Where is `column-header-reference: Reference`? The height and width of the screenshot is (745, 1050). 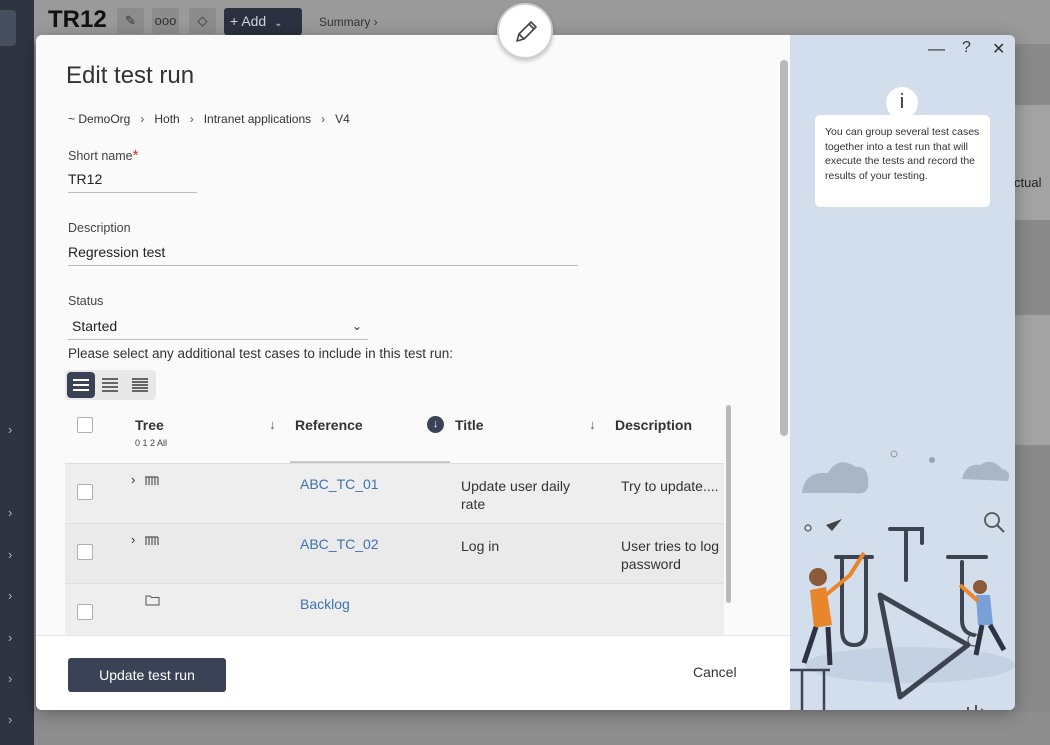 column-header-reference: Reference is located at coordinates (329, 425).